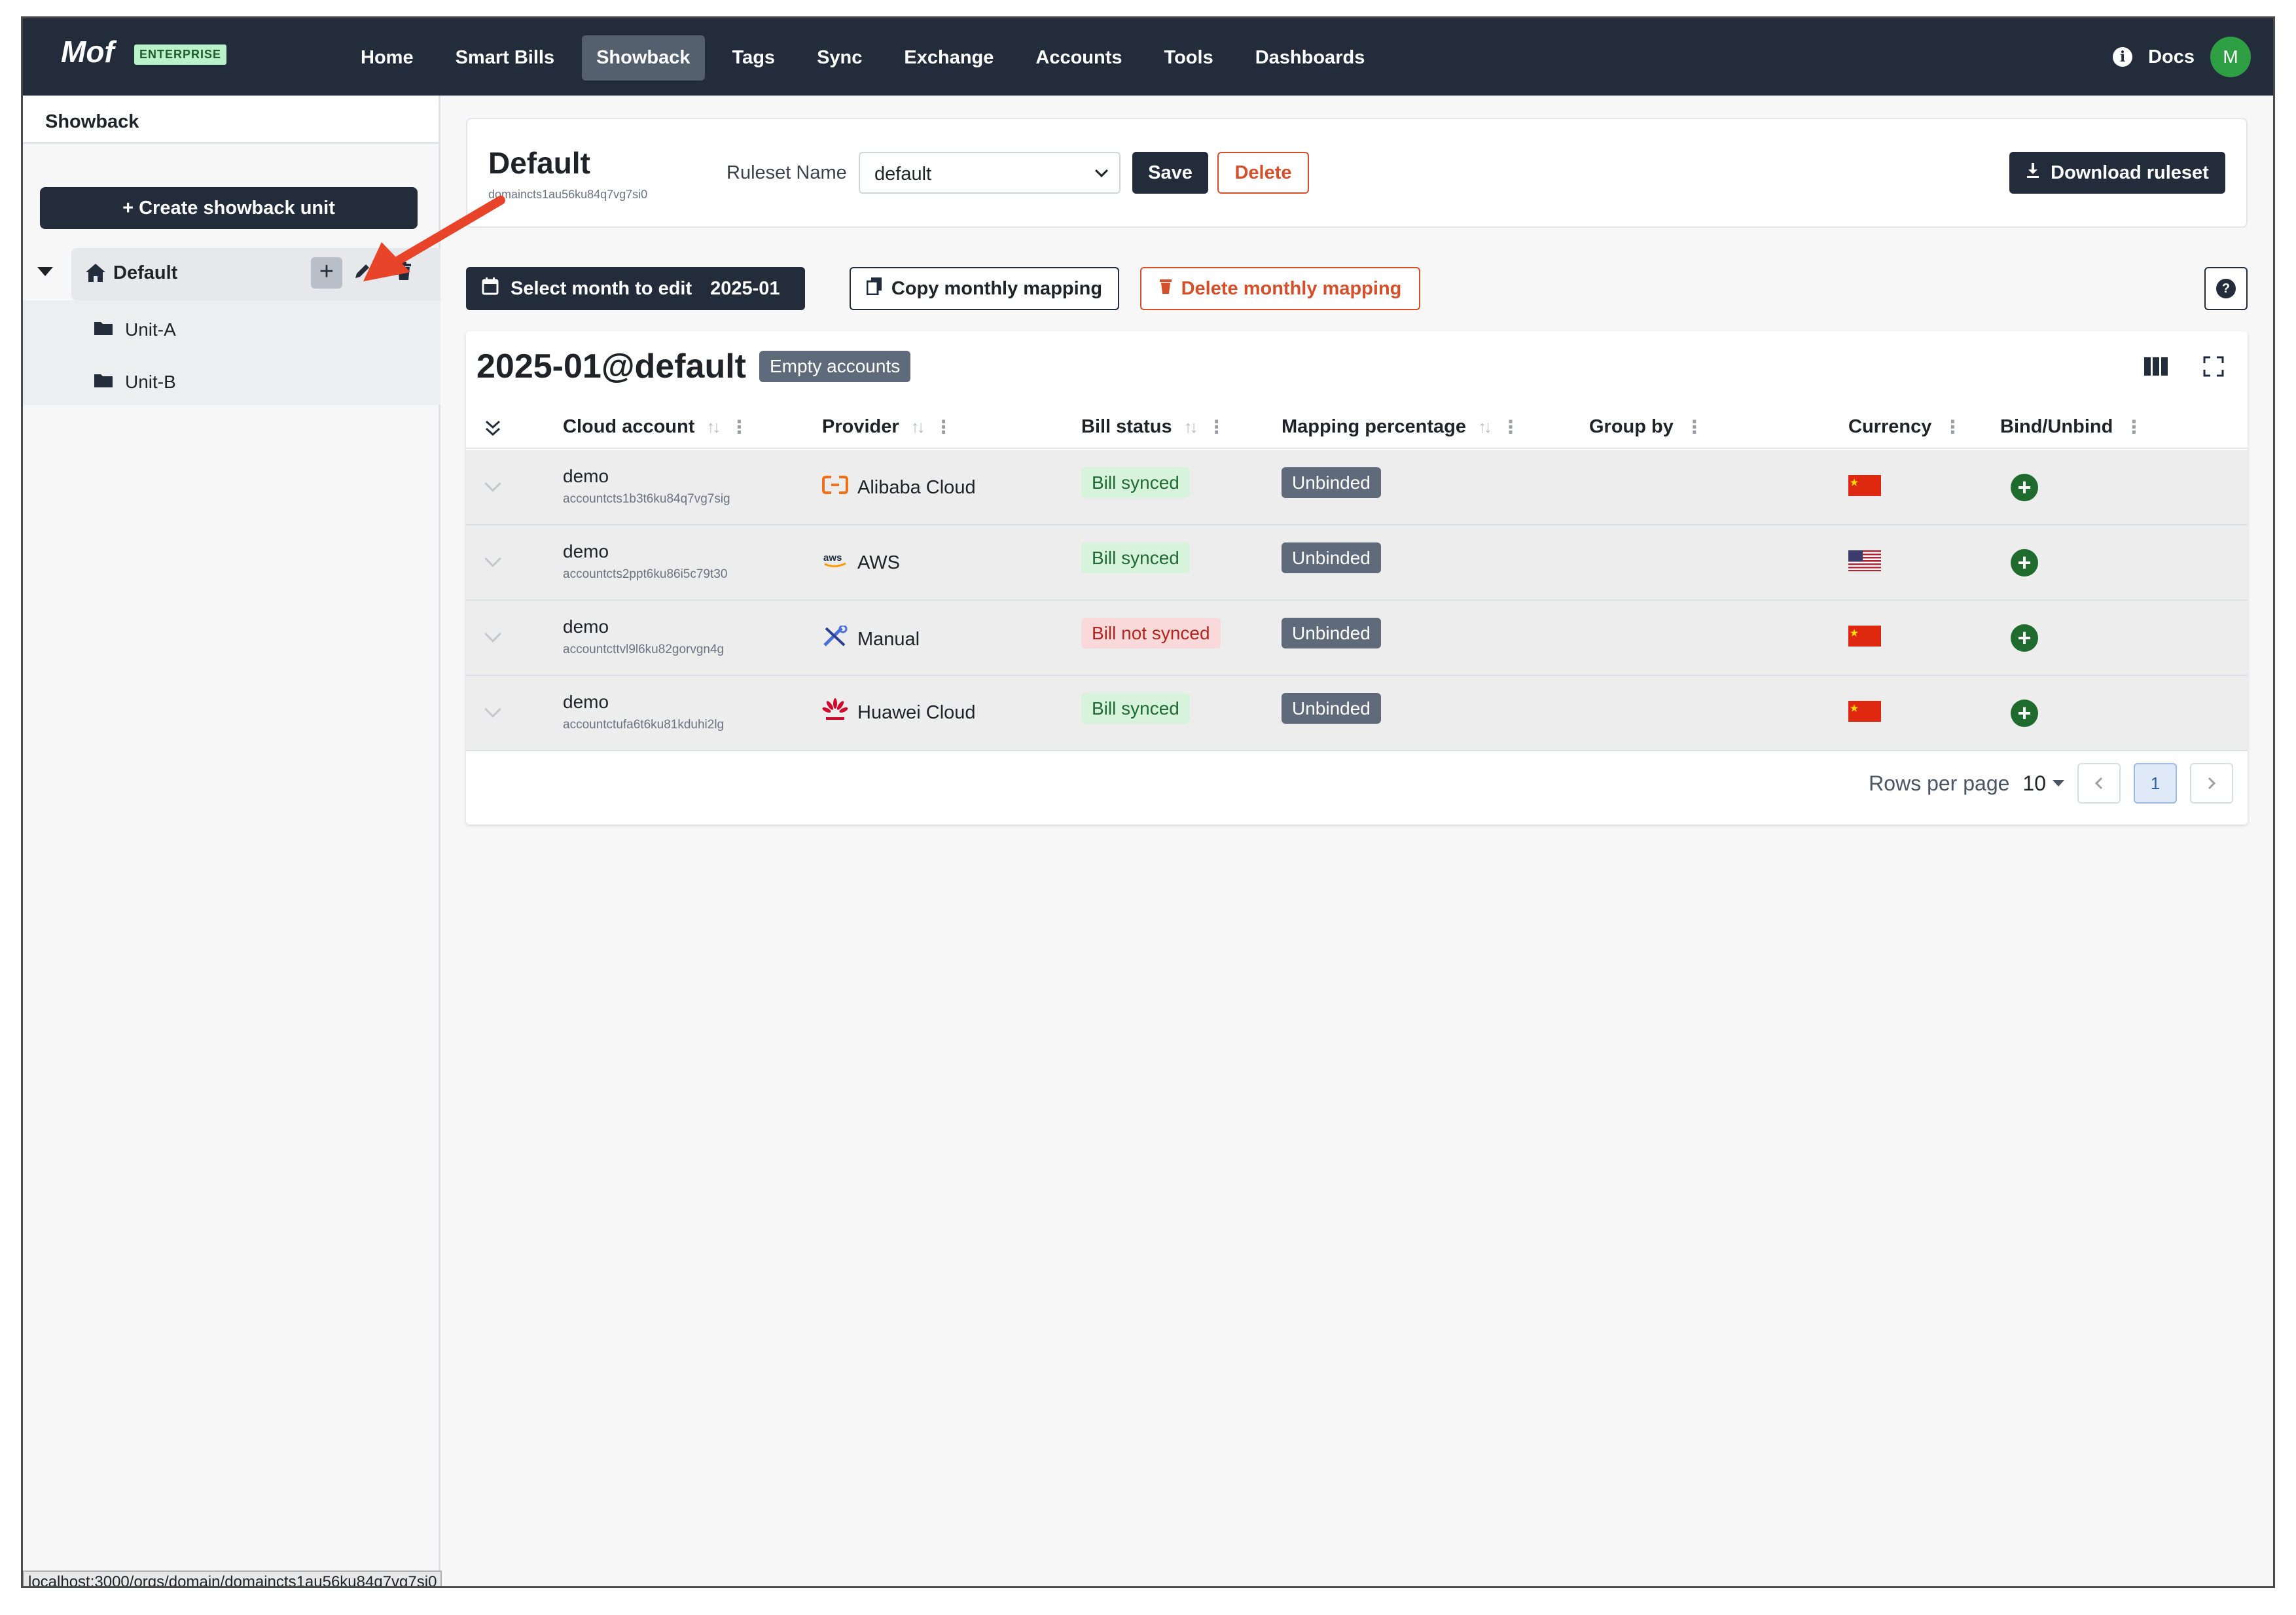  What do you see at coordinates (45, 271) in the screenshot?
I see `tree-collapse-caret-icon` at bounding box center [45, 271].